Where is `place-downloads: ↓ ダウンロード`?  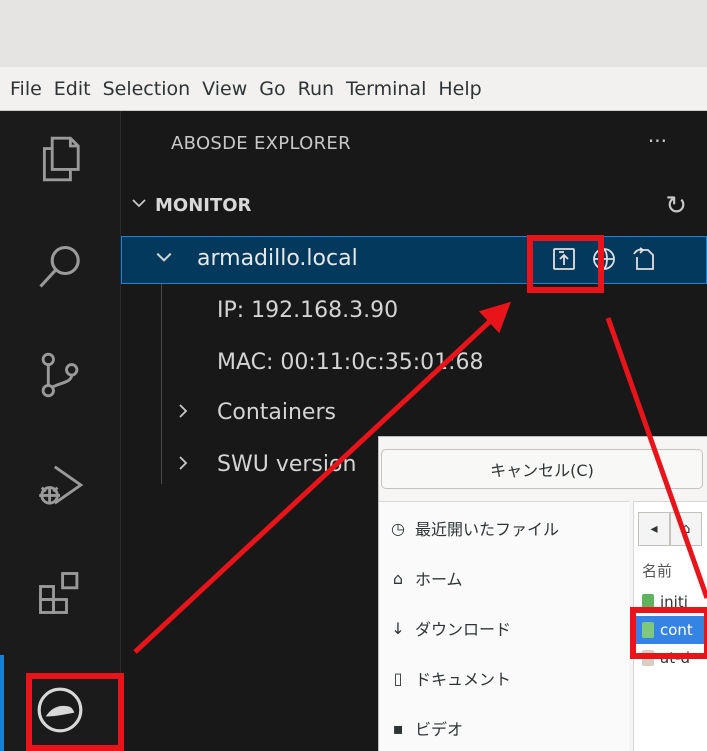
place-downloads: ↓ ダウンロード is located at coordinates (450, 628).